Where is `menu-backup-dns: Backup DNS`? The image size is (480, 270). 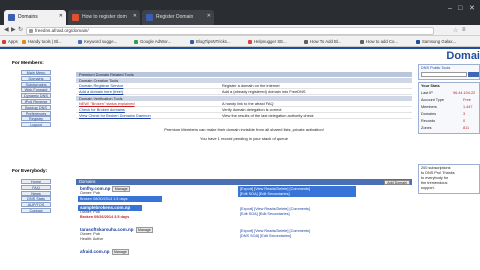 menu-backup-dns: Backup DNS is located at coordinates (36, 107).